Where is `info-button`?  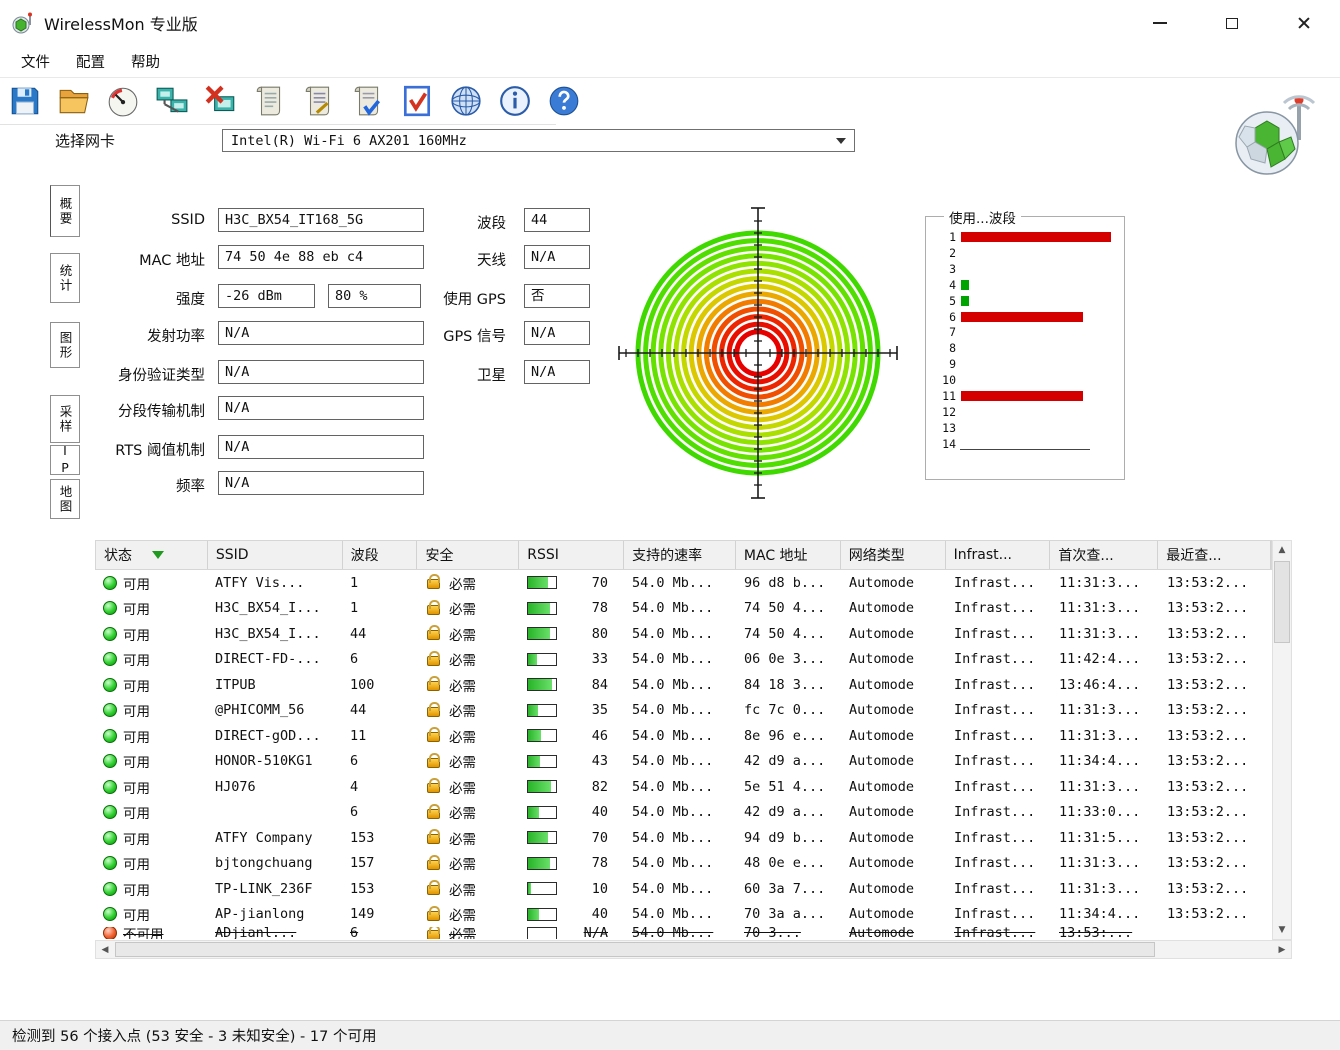
info-button is located at coordinates (515, 101).